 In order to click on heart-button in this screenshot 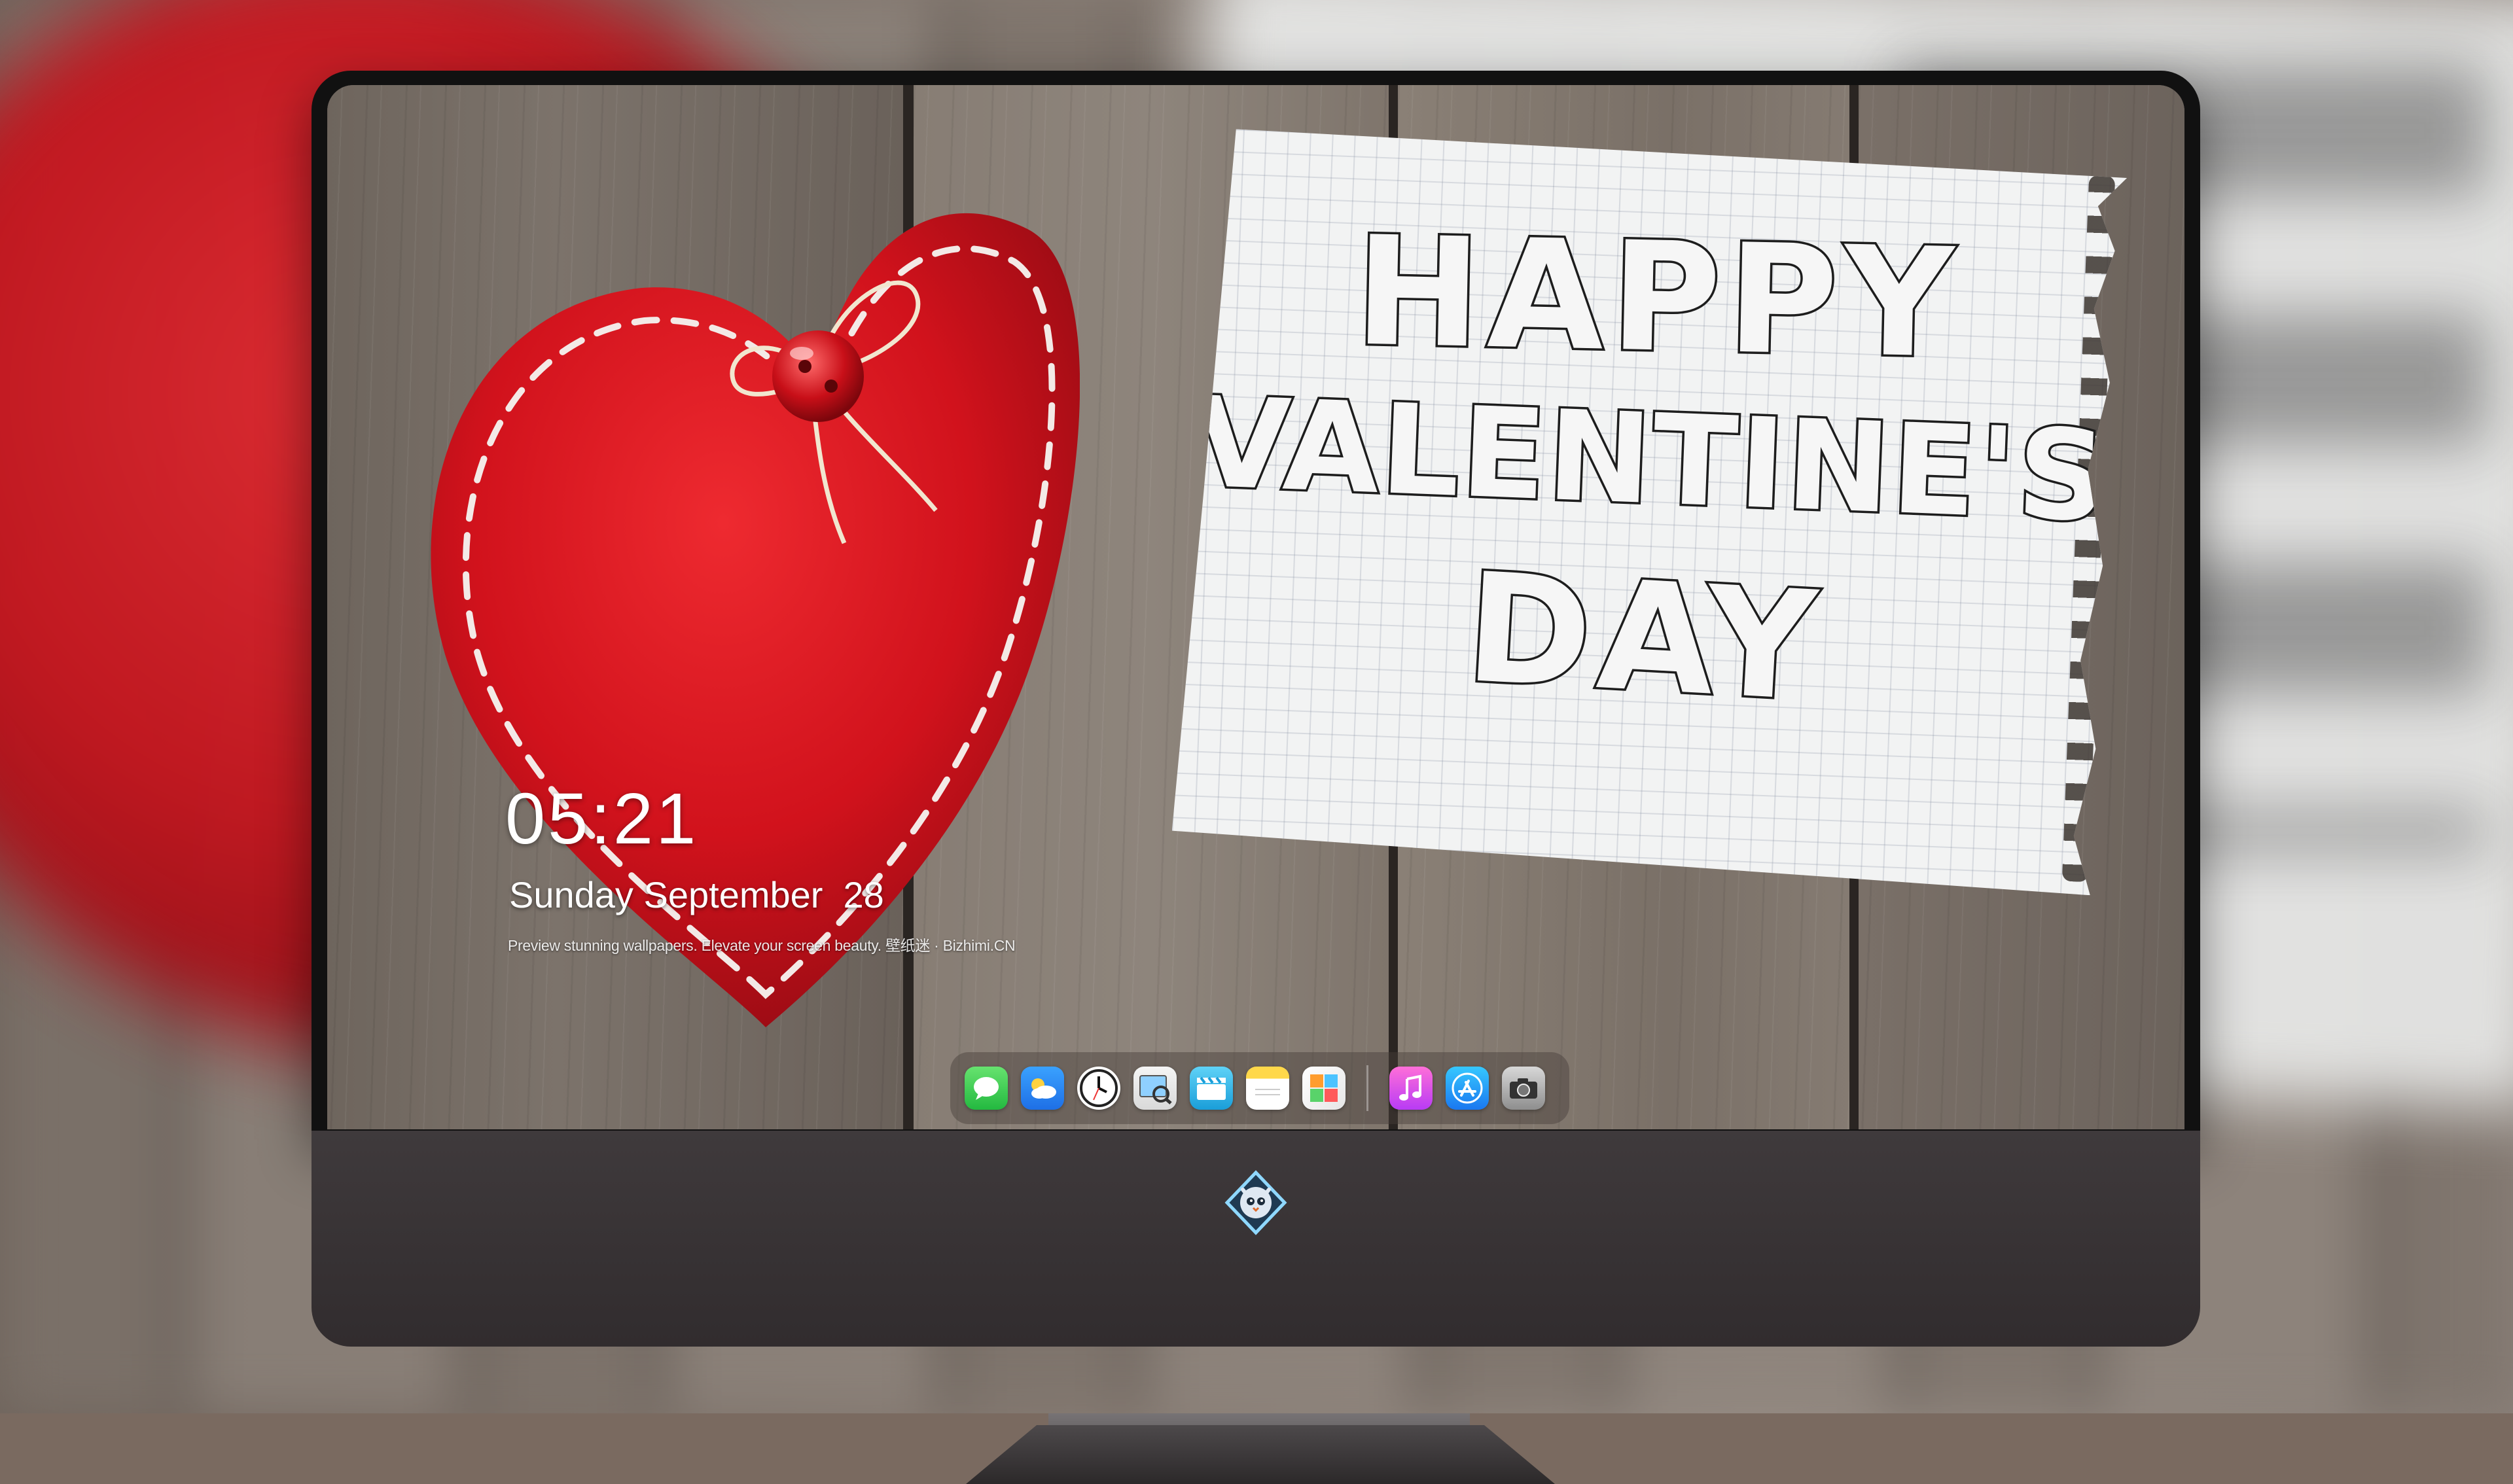, I will do `click(818, 376)`.